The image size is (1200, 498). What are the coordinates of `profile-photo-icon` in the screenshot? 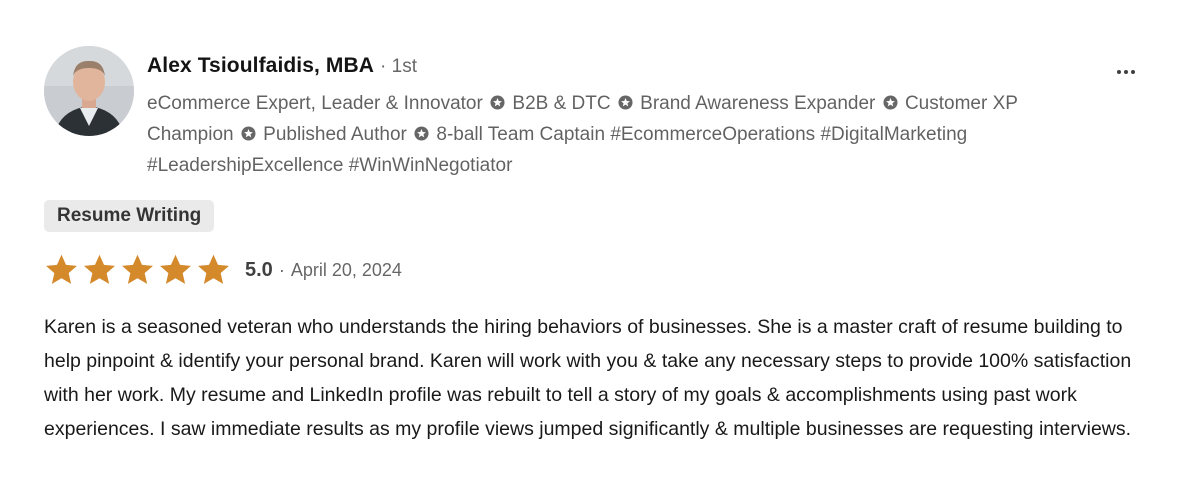 It's located at (89, 91).